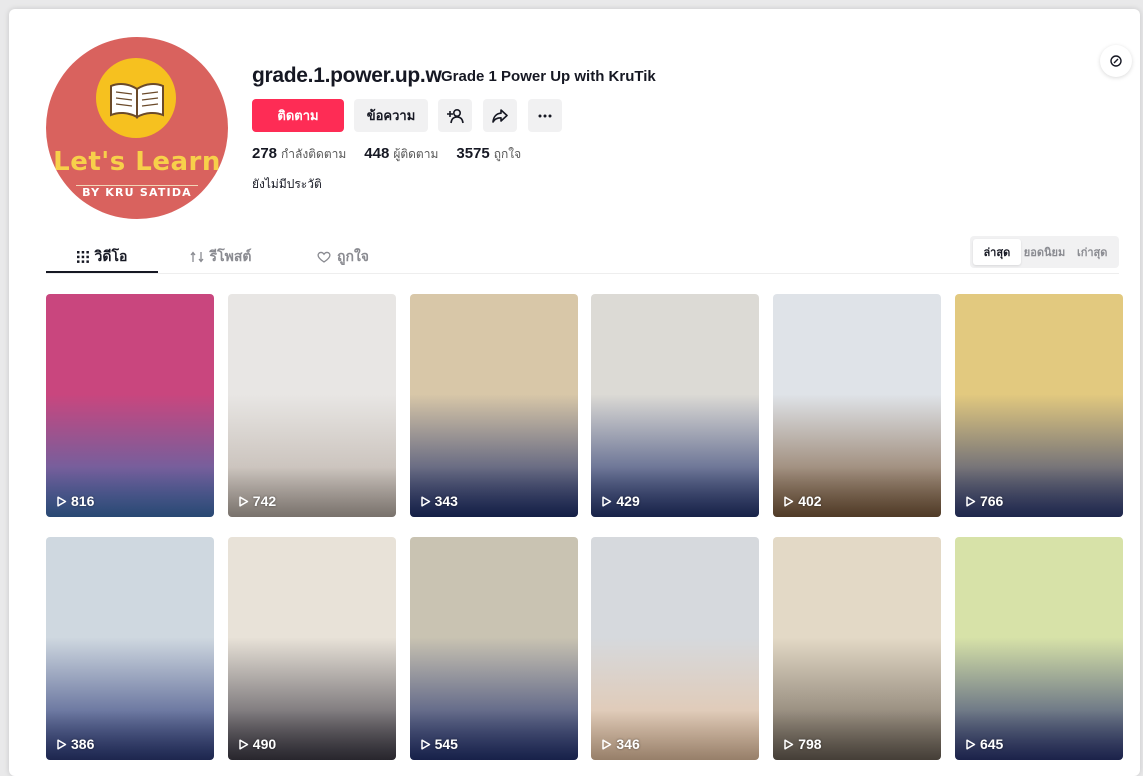 This screenshot has height=776, width=1143. I want to click on view-count-text: 490, so click(264, 744).